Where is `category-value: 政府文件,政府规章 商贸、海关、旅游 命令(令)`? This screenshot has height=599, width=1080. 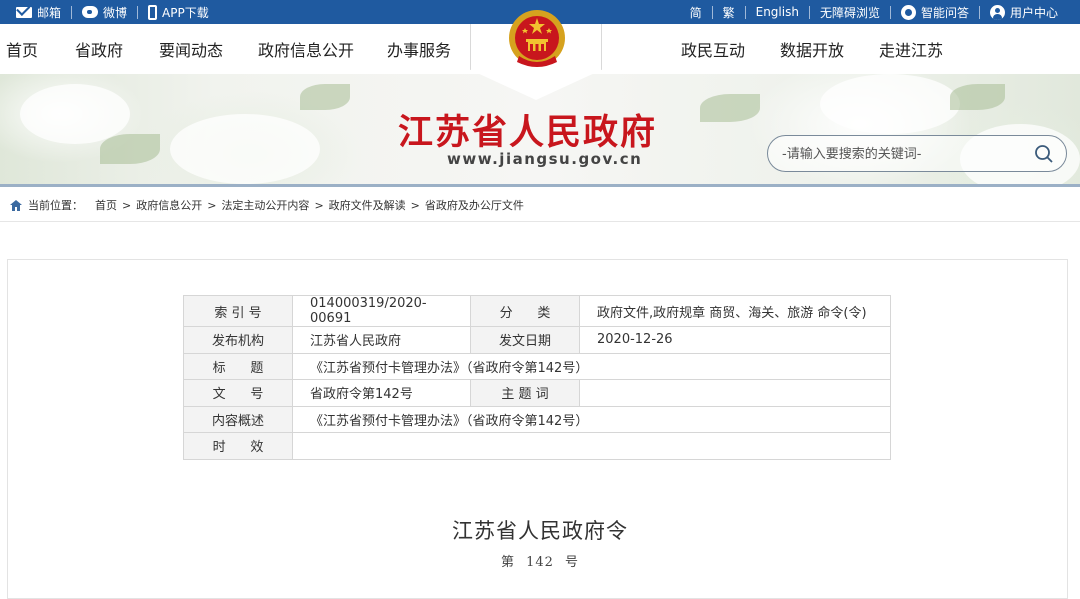
category-value: 政府文件,政府规章 商贸、海关、旅游 命令(令) is located at coordinates (735, 311).